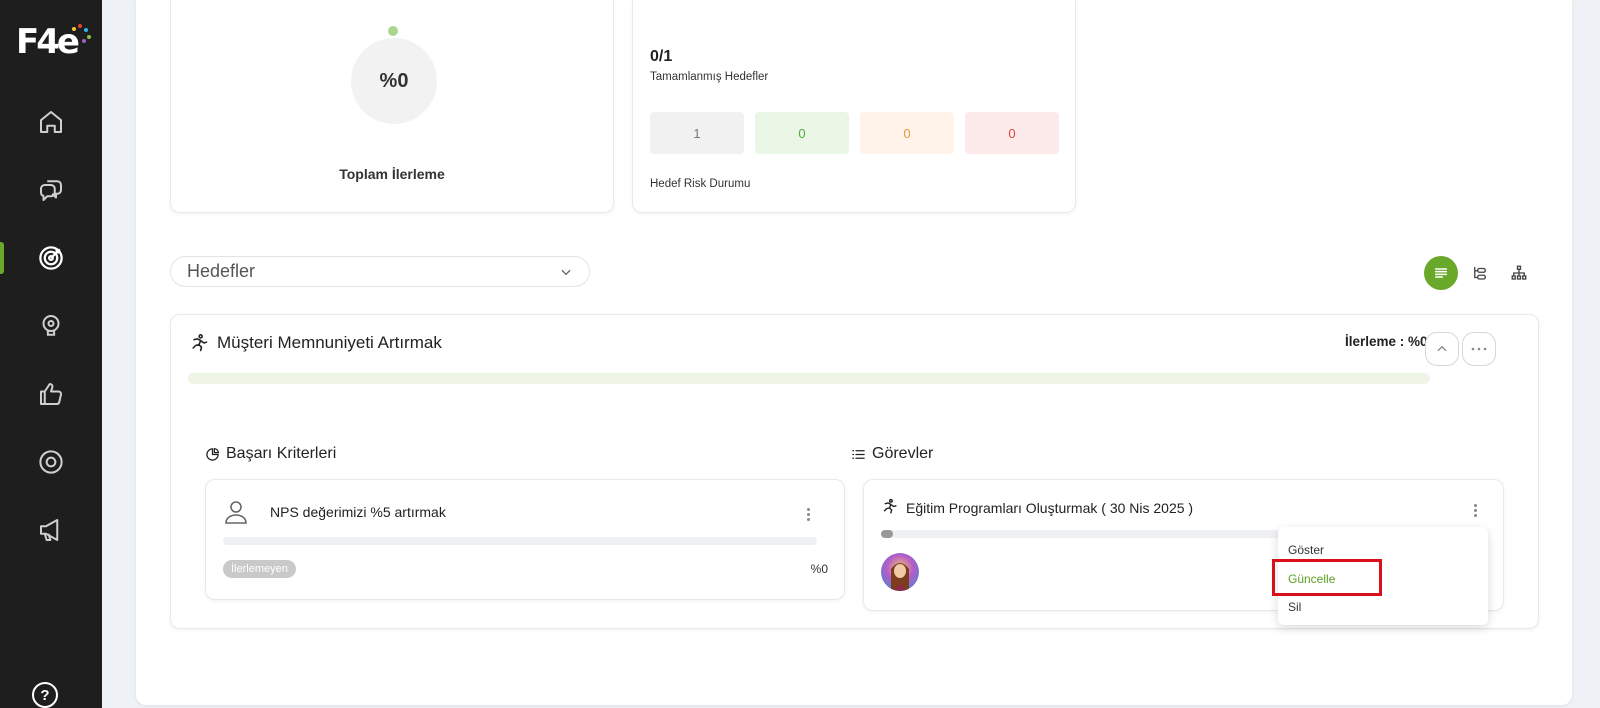  I want to click on tree-view-icon, so click(1480, 273).